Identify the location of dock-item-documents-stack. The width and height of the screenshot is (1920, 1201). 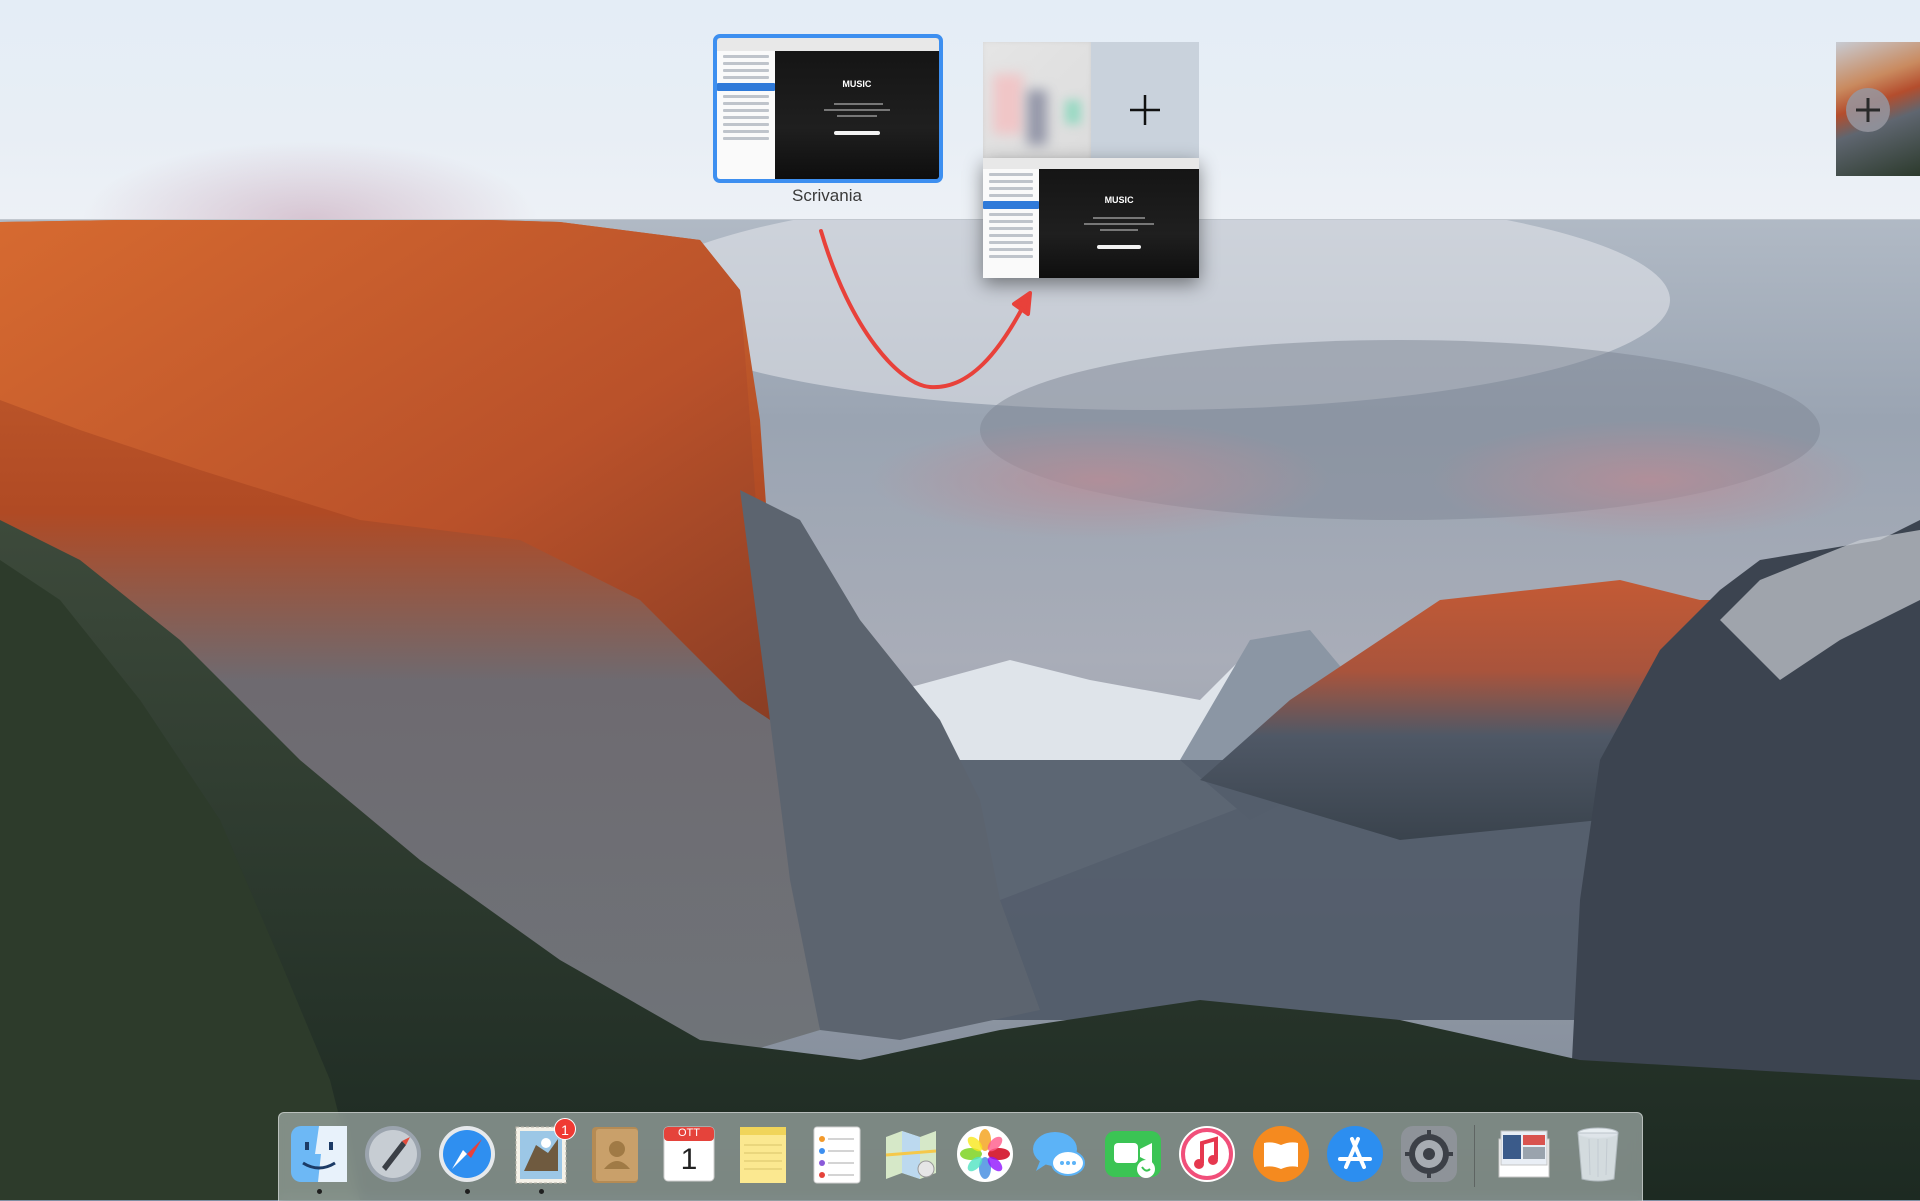
(1524, 1154).